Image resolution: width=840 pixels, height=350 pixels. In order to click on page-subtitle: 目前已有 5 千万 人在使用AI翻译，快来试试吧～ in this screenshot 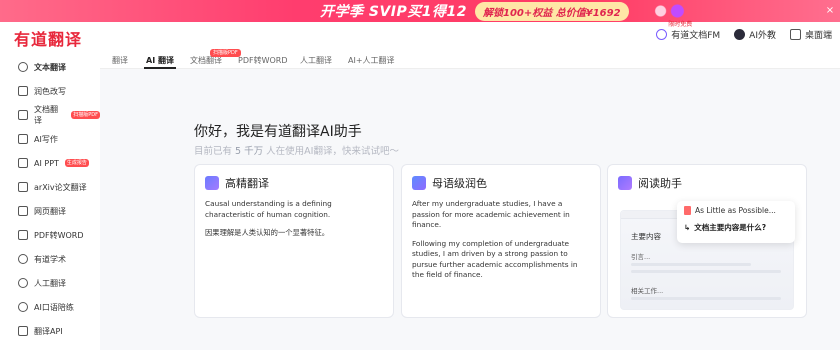, I will do `click(296, 150)`.